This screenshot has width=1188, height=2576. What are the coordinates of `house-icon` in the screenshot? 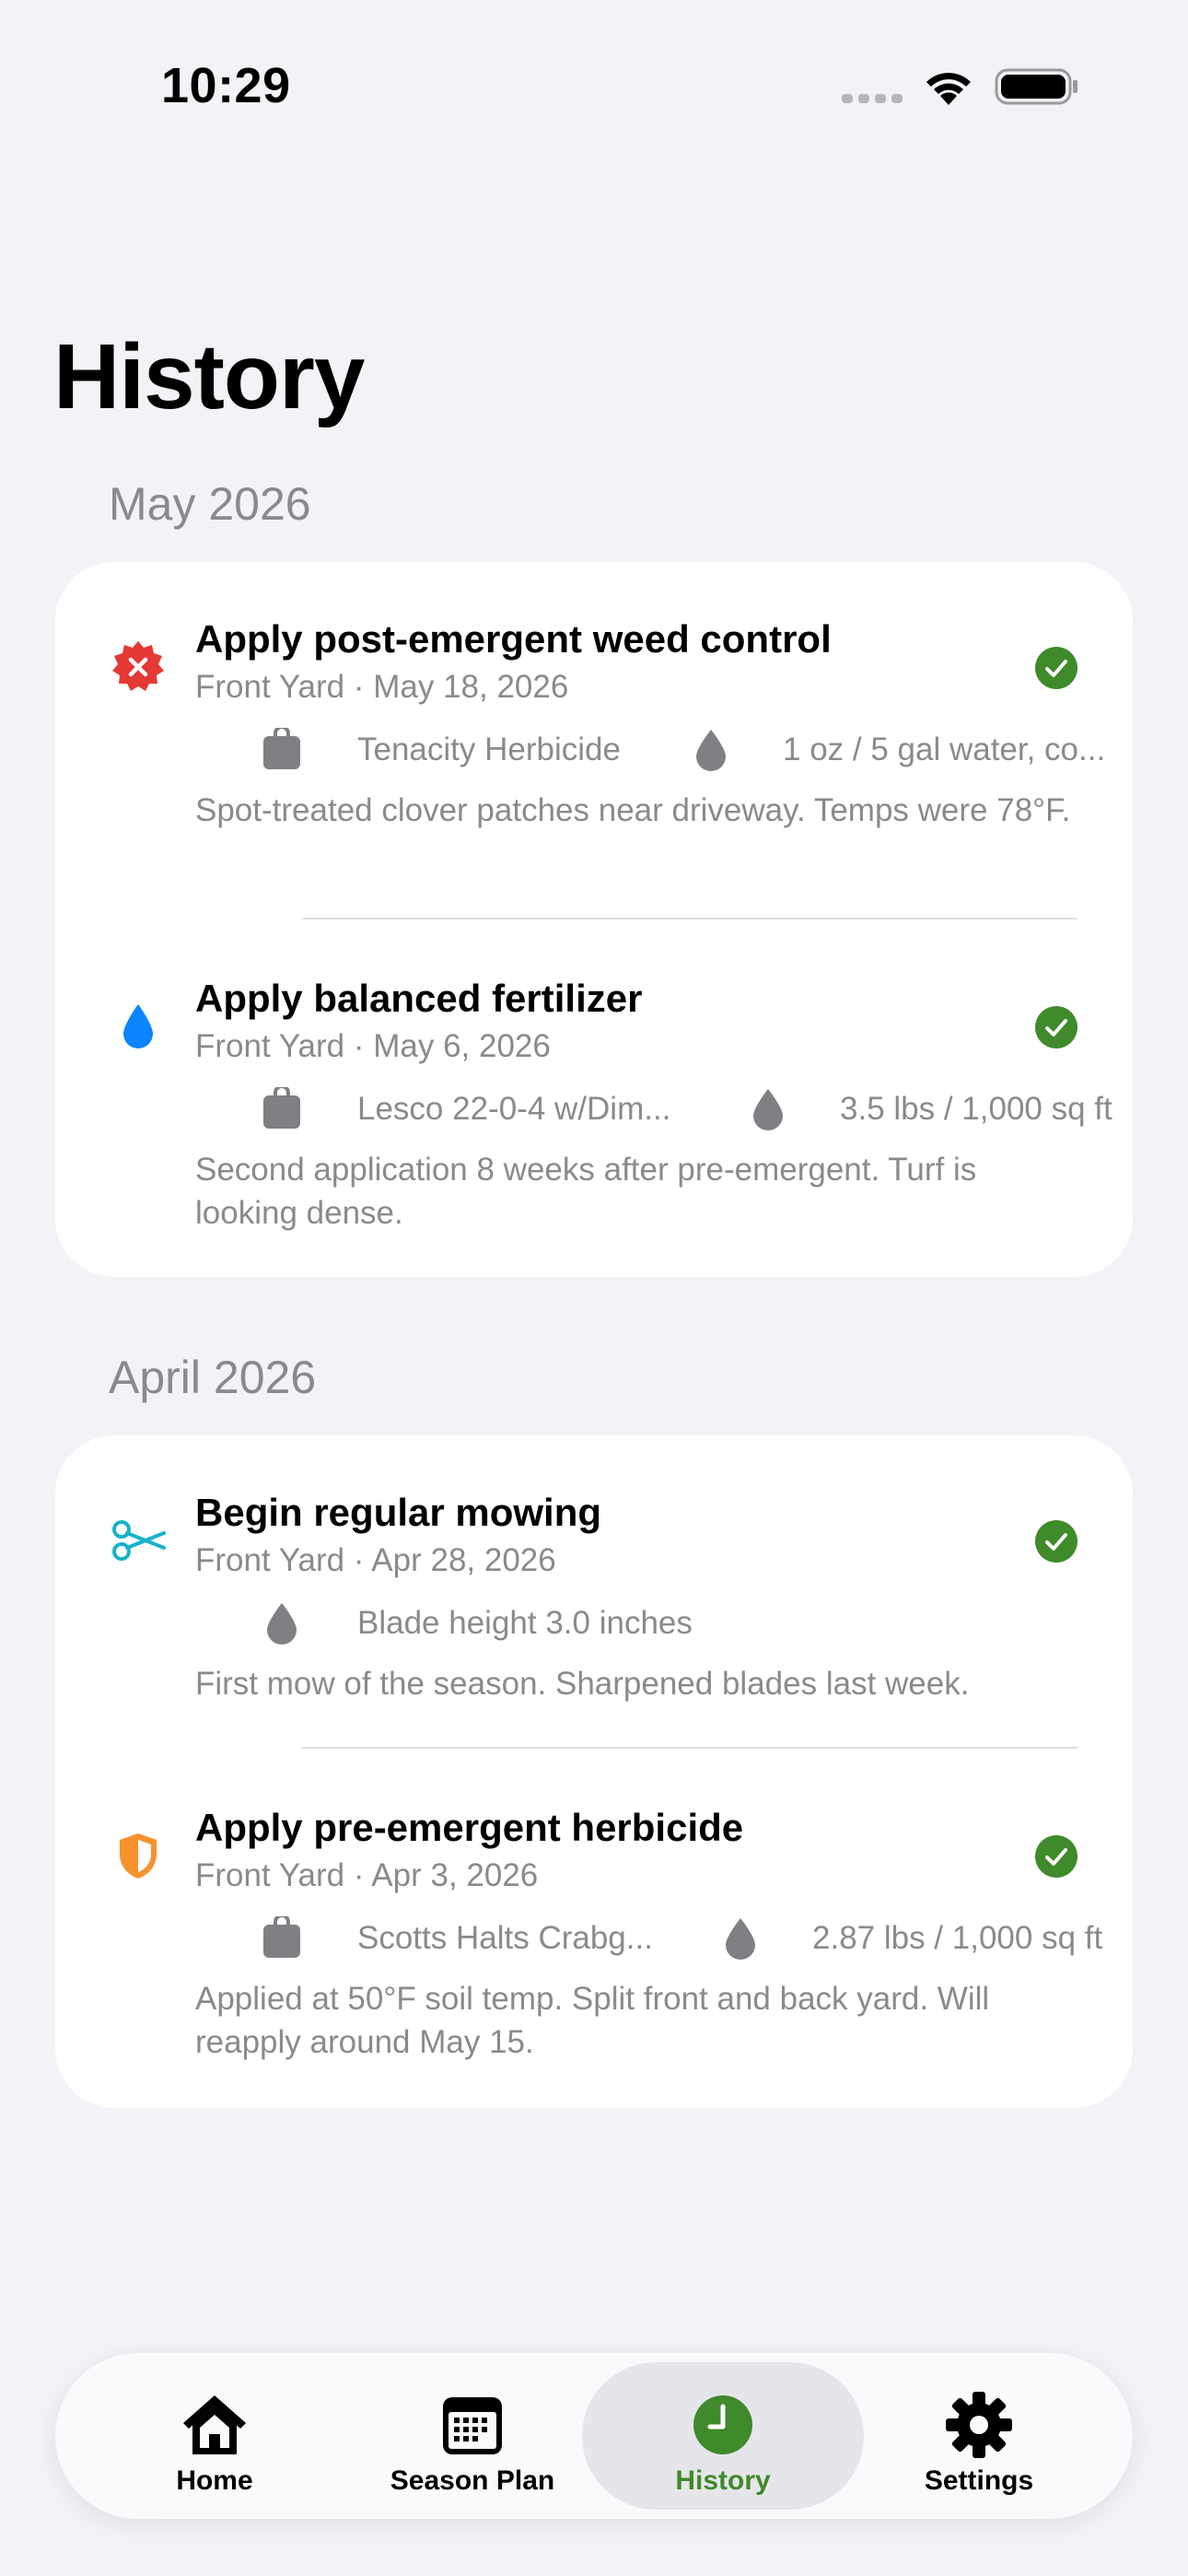 It's located at (214, 2424).